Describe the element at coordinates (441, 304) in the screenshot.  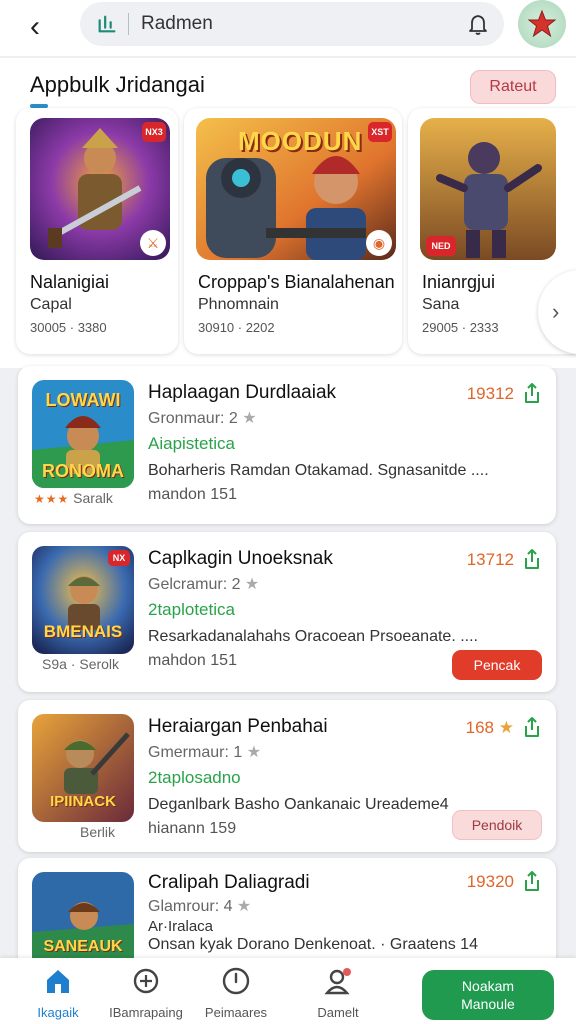
I see `featured-subtitle: Sana` at that location.